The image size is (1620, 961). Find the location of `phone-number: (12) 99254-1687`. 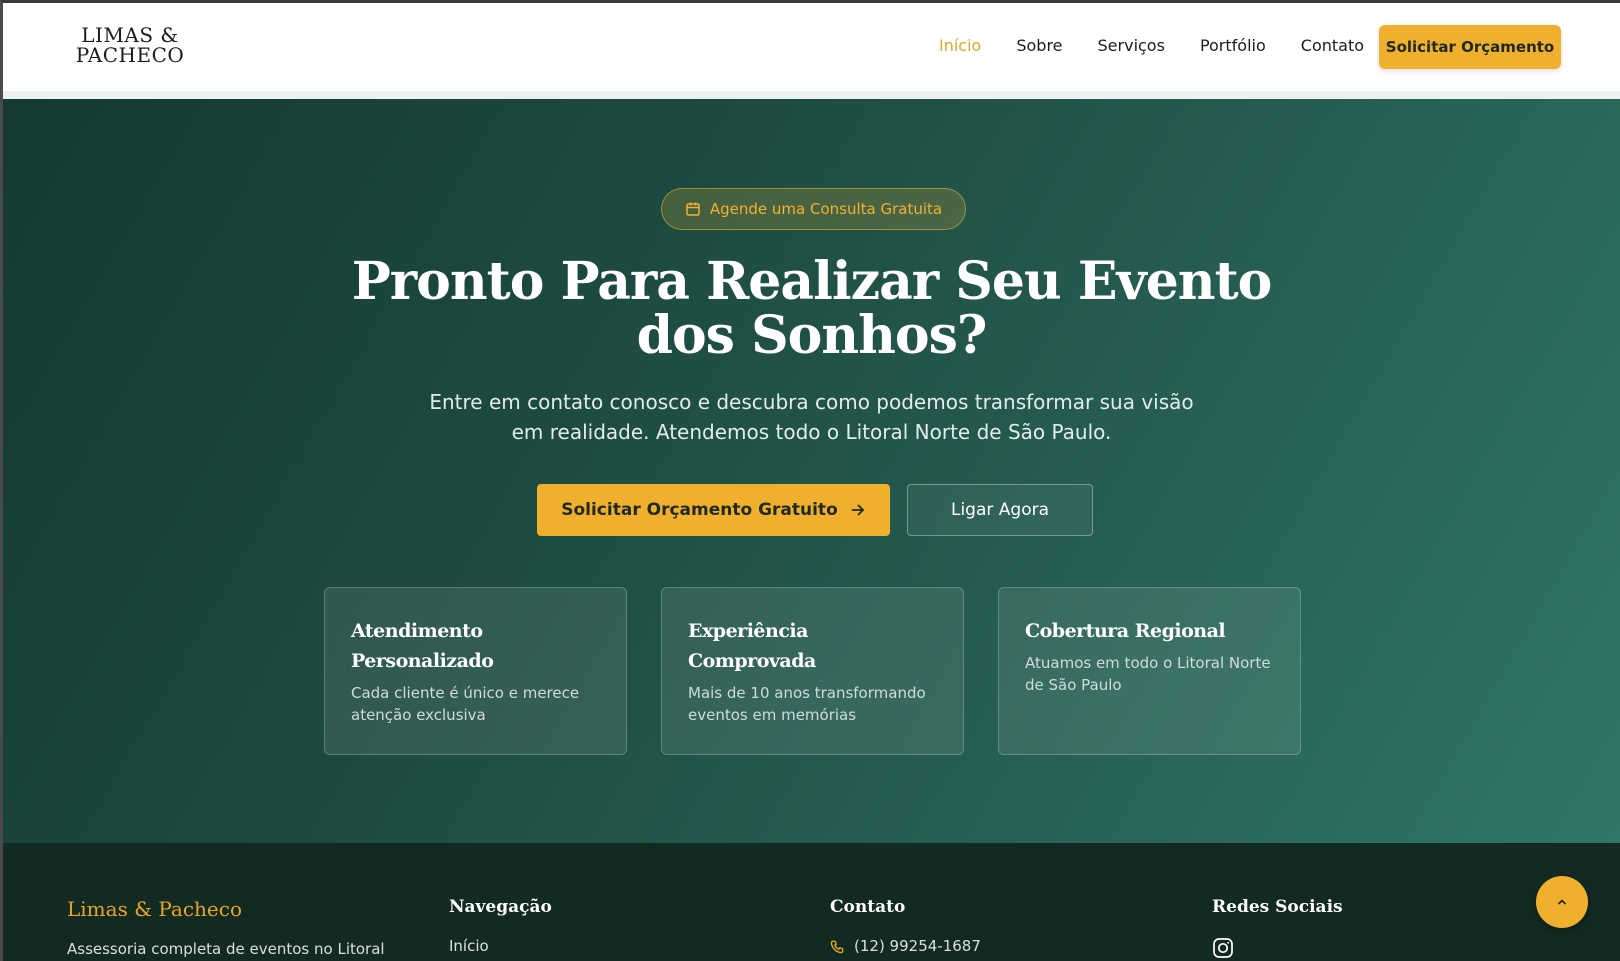

phone-number: (12) 99254-1687 is located at coordinates (917, 946).